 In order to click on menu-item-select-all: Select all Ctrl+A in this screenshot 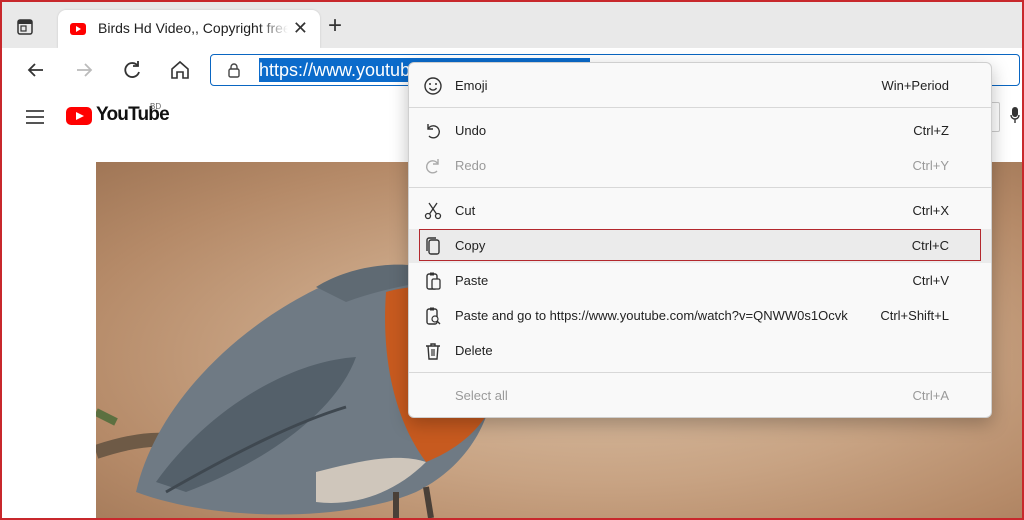, I will do `click(700, 396)`.